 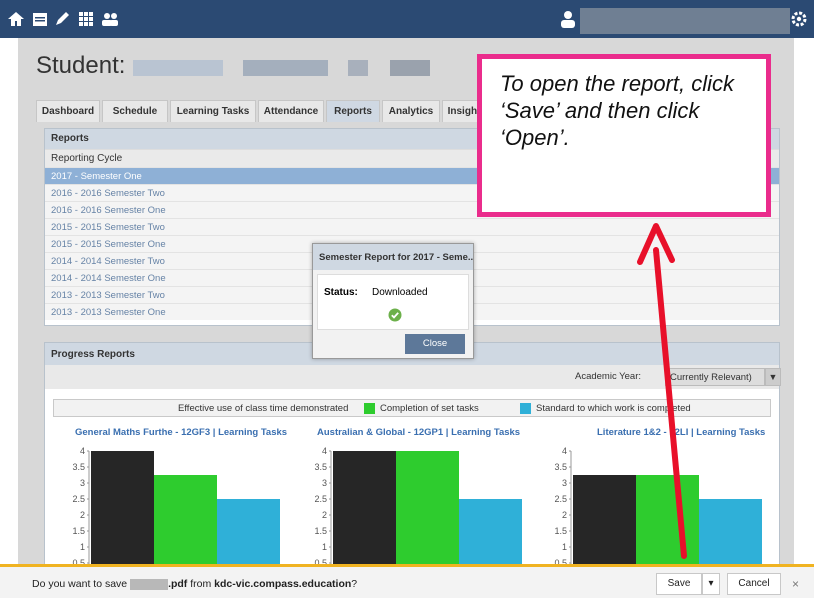 What do you see at coordinates (178, 584) in the screenshot?
I see `filename-suffix: .pdf` at bounding box center [178, 584].